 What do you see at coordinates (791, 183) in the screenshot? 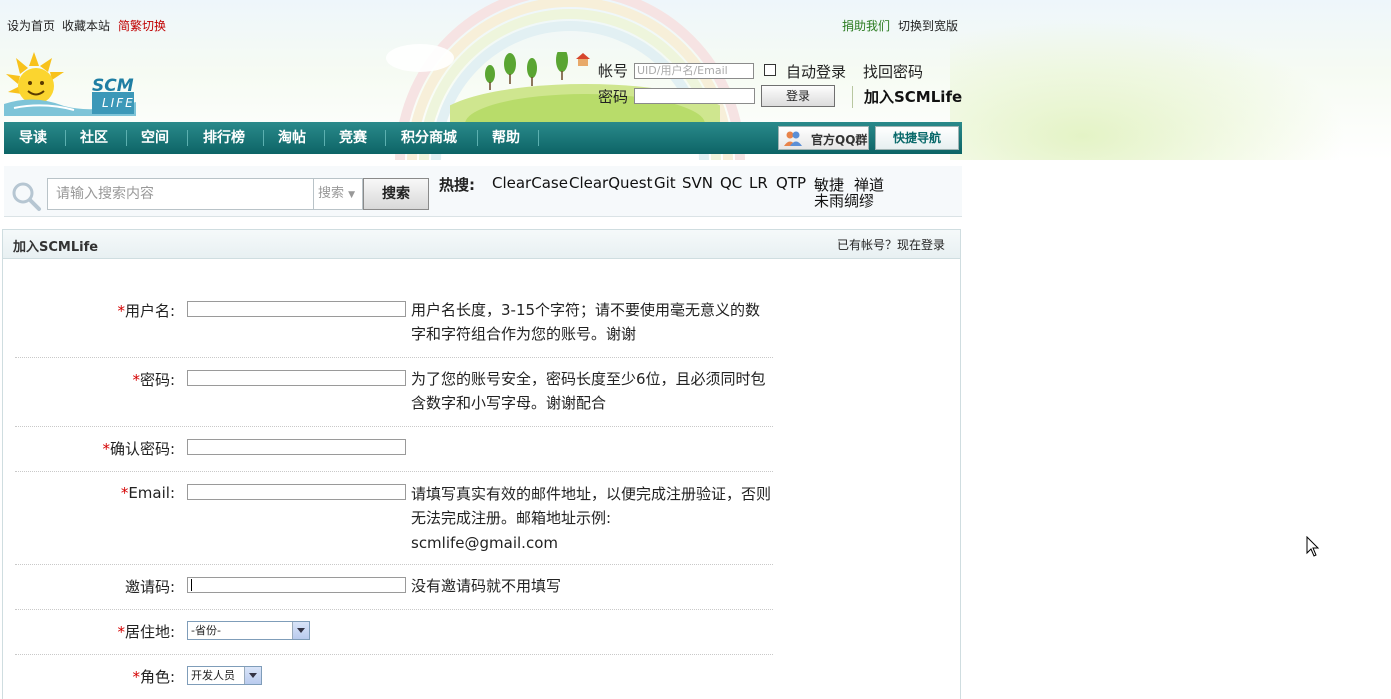
I see `hot-term: QTP` at bounding box center [791, 183].